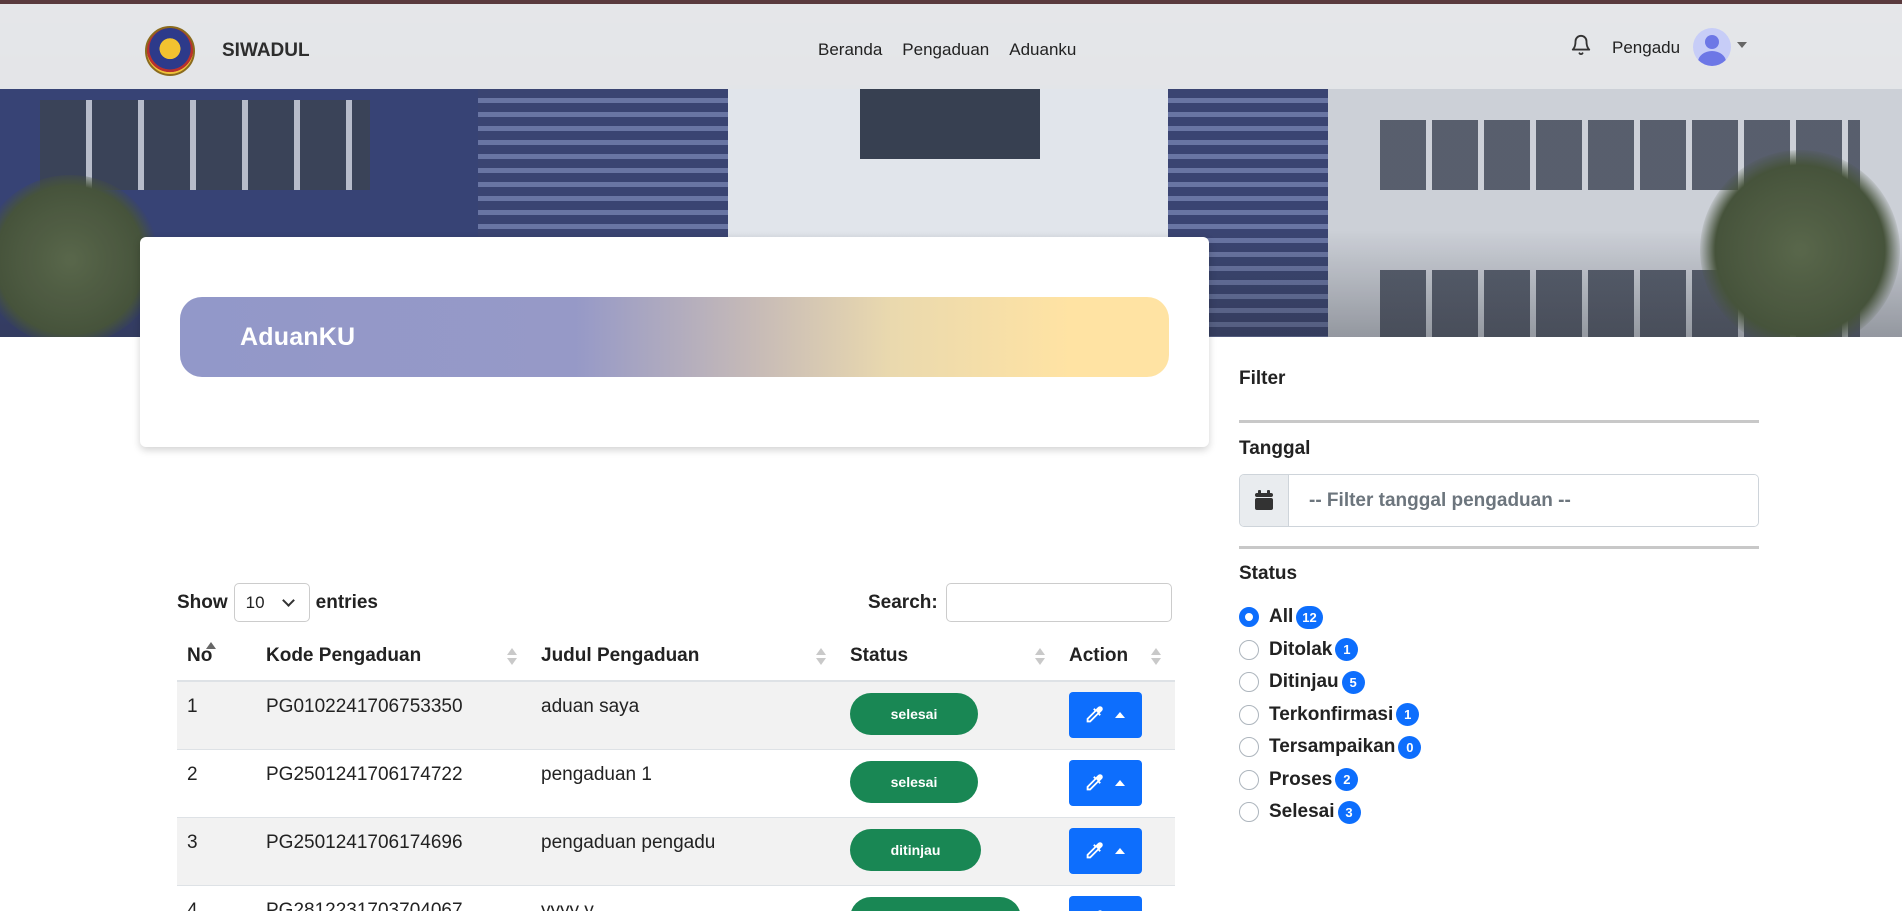 This screenshot has width=1902, height=911. What do you see at coordinates (1309, 617) in the screenshot?
I see `count-badge: 12` at bounding box center [1309, 617].